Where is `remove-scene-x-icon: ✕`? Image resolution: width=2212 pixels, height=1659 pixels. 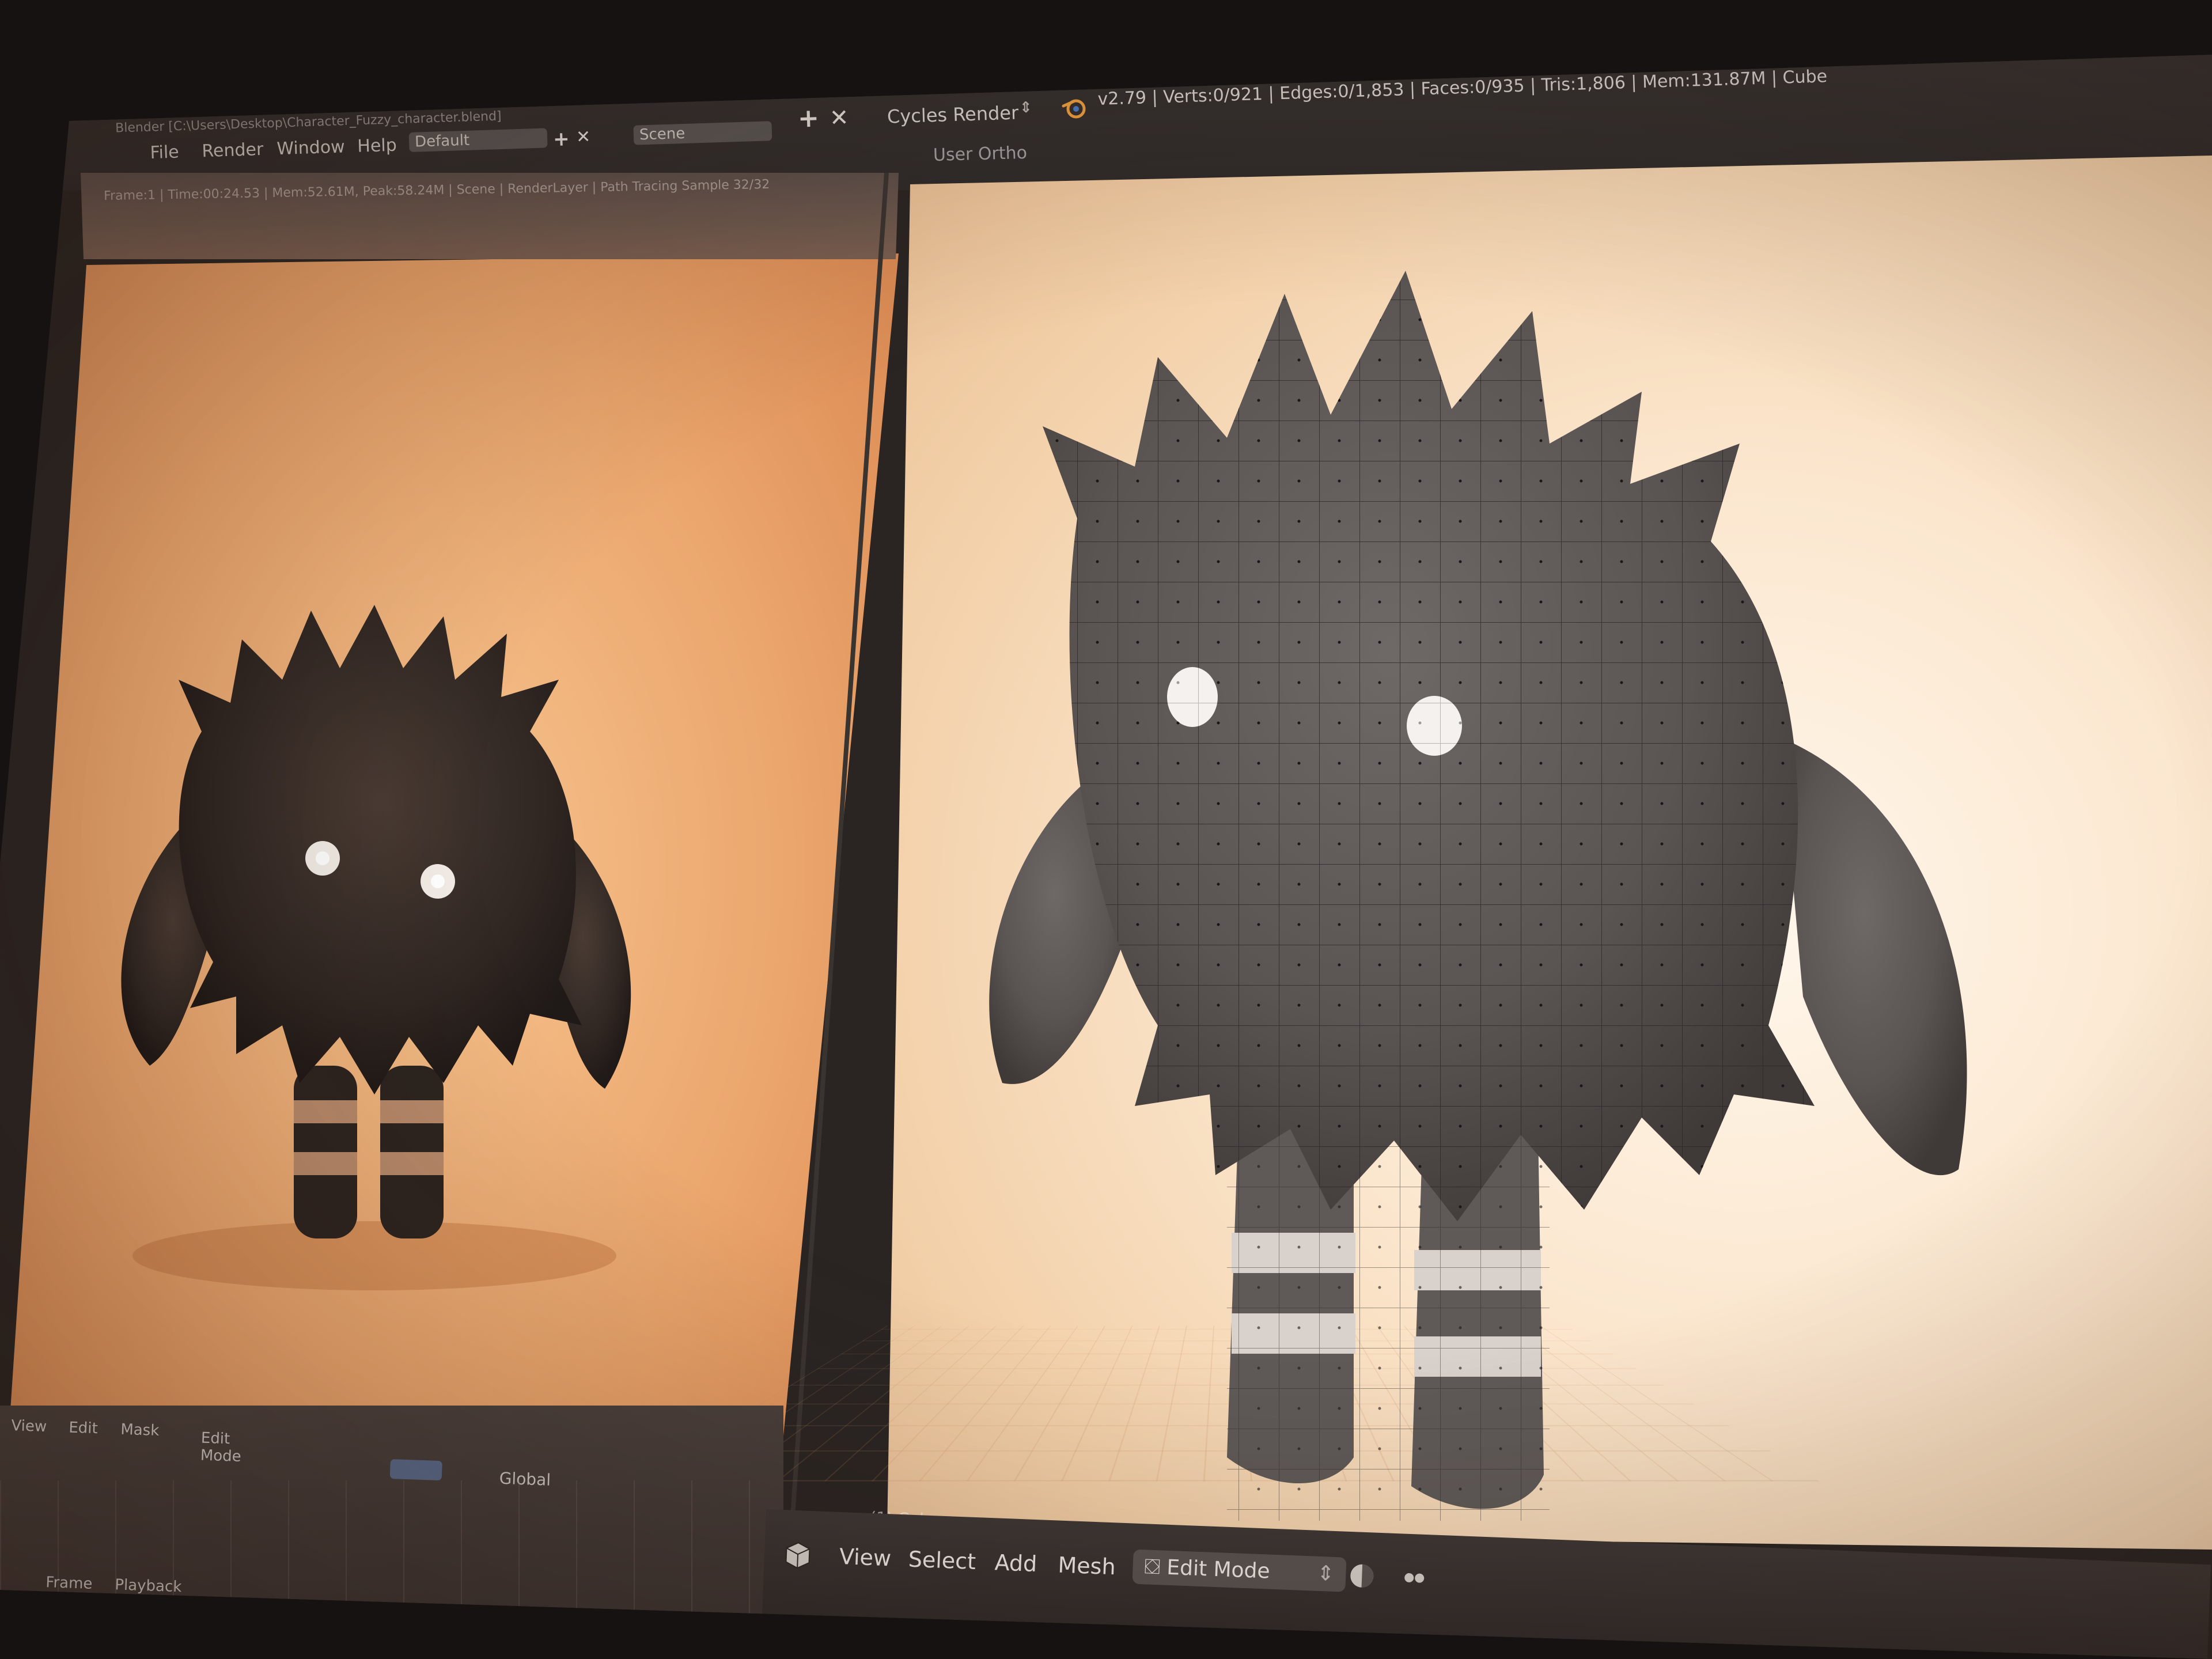
remove-scene-x-icon: ✕ is located at coordinates (839, 117).